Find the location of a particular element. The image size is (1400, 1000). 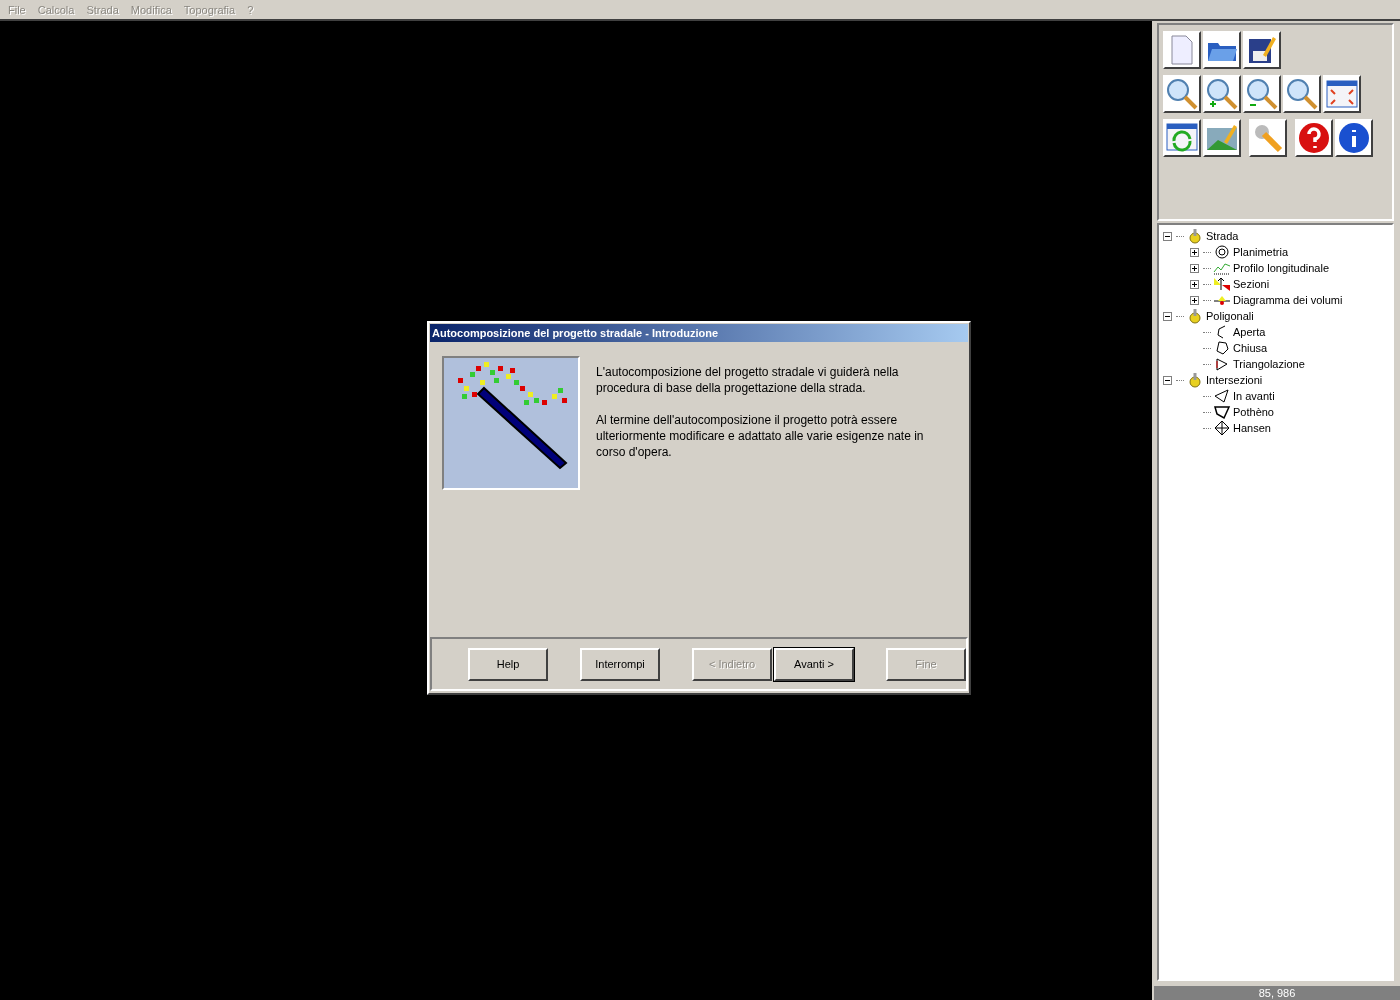

quadrilateral-icon is located at coordinates (1222, 412).